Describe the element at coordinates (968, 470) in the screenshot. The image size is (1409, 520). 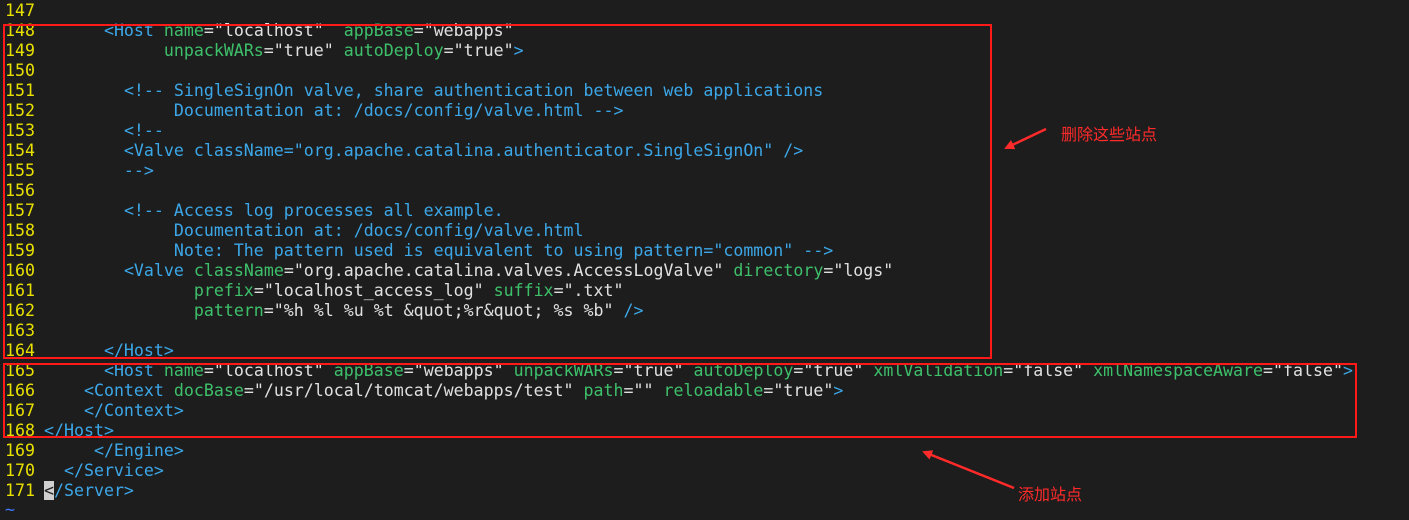
I see `add-arrow` at that location.